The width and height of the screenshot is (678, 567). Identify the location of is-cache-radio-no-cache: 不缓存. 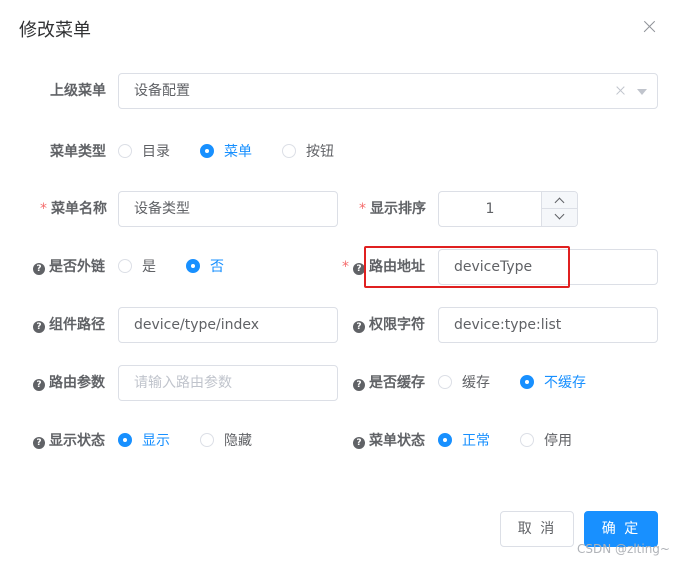
(553, 383).